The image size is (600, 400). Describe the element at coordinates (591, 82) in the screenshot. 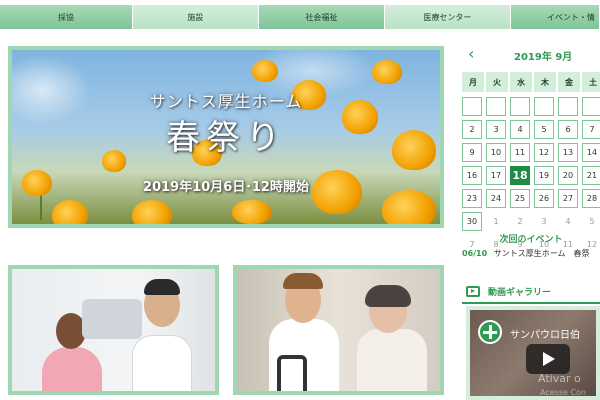

I see `calendar-dow: 土` at that location.